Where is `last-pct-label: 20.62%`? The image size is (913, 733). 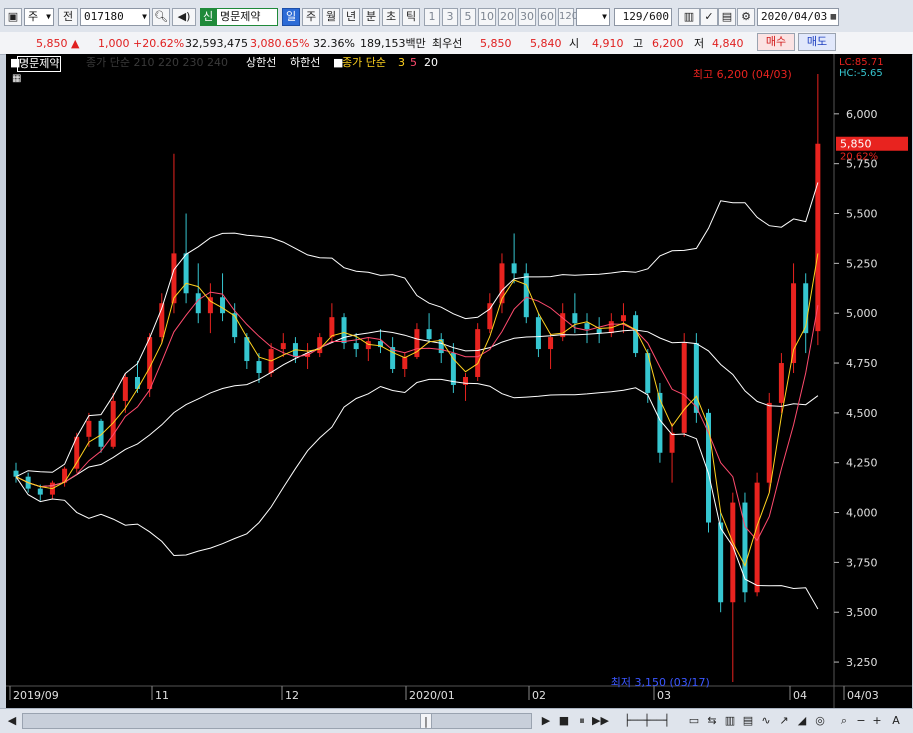 last-pct-label: 20.62% is located at coordinates (859, 157).